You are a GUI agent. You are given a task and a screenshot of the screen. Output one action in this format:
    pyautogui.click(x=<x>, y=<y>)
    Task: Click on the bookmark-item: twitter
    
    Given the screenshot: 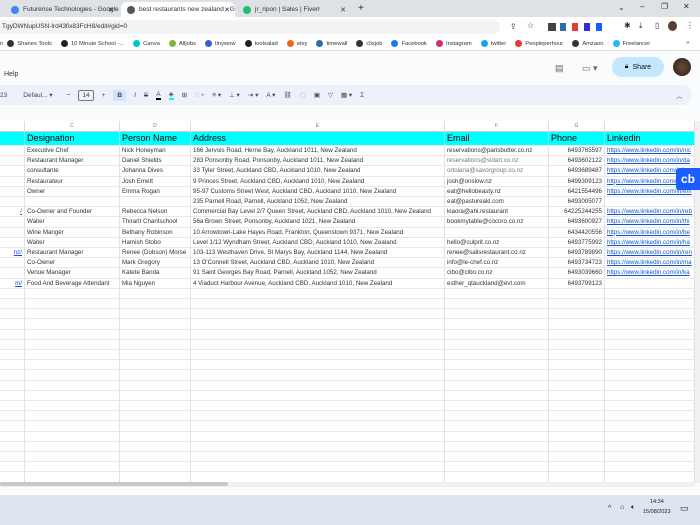 What is the action you would take?
    pyautogui.click(x=493, y=43)
    